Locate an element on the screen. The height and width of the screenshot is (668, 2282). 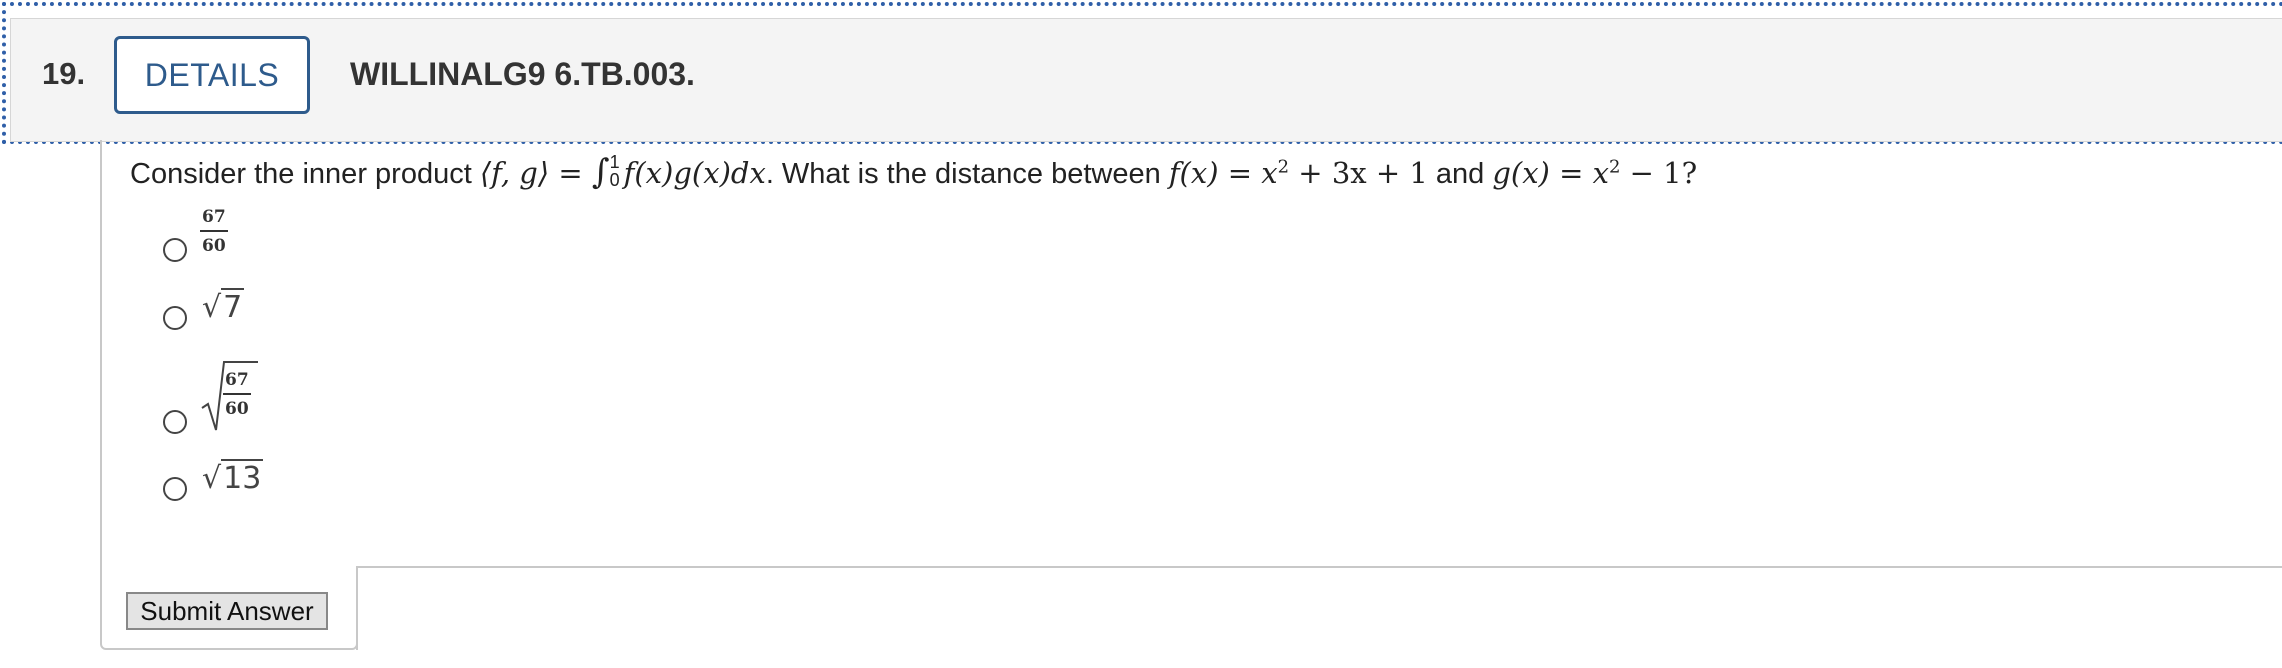
option-4-radicand: 13 is located at coordinates (242, 477).